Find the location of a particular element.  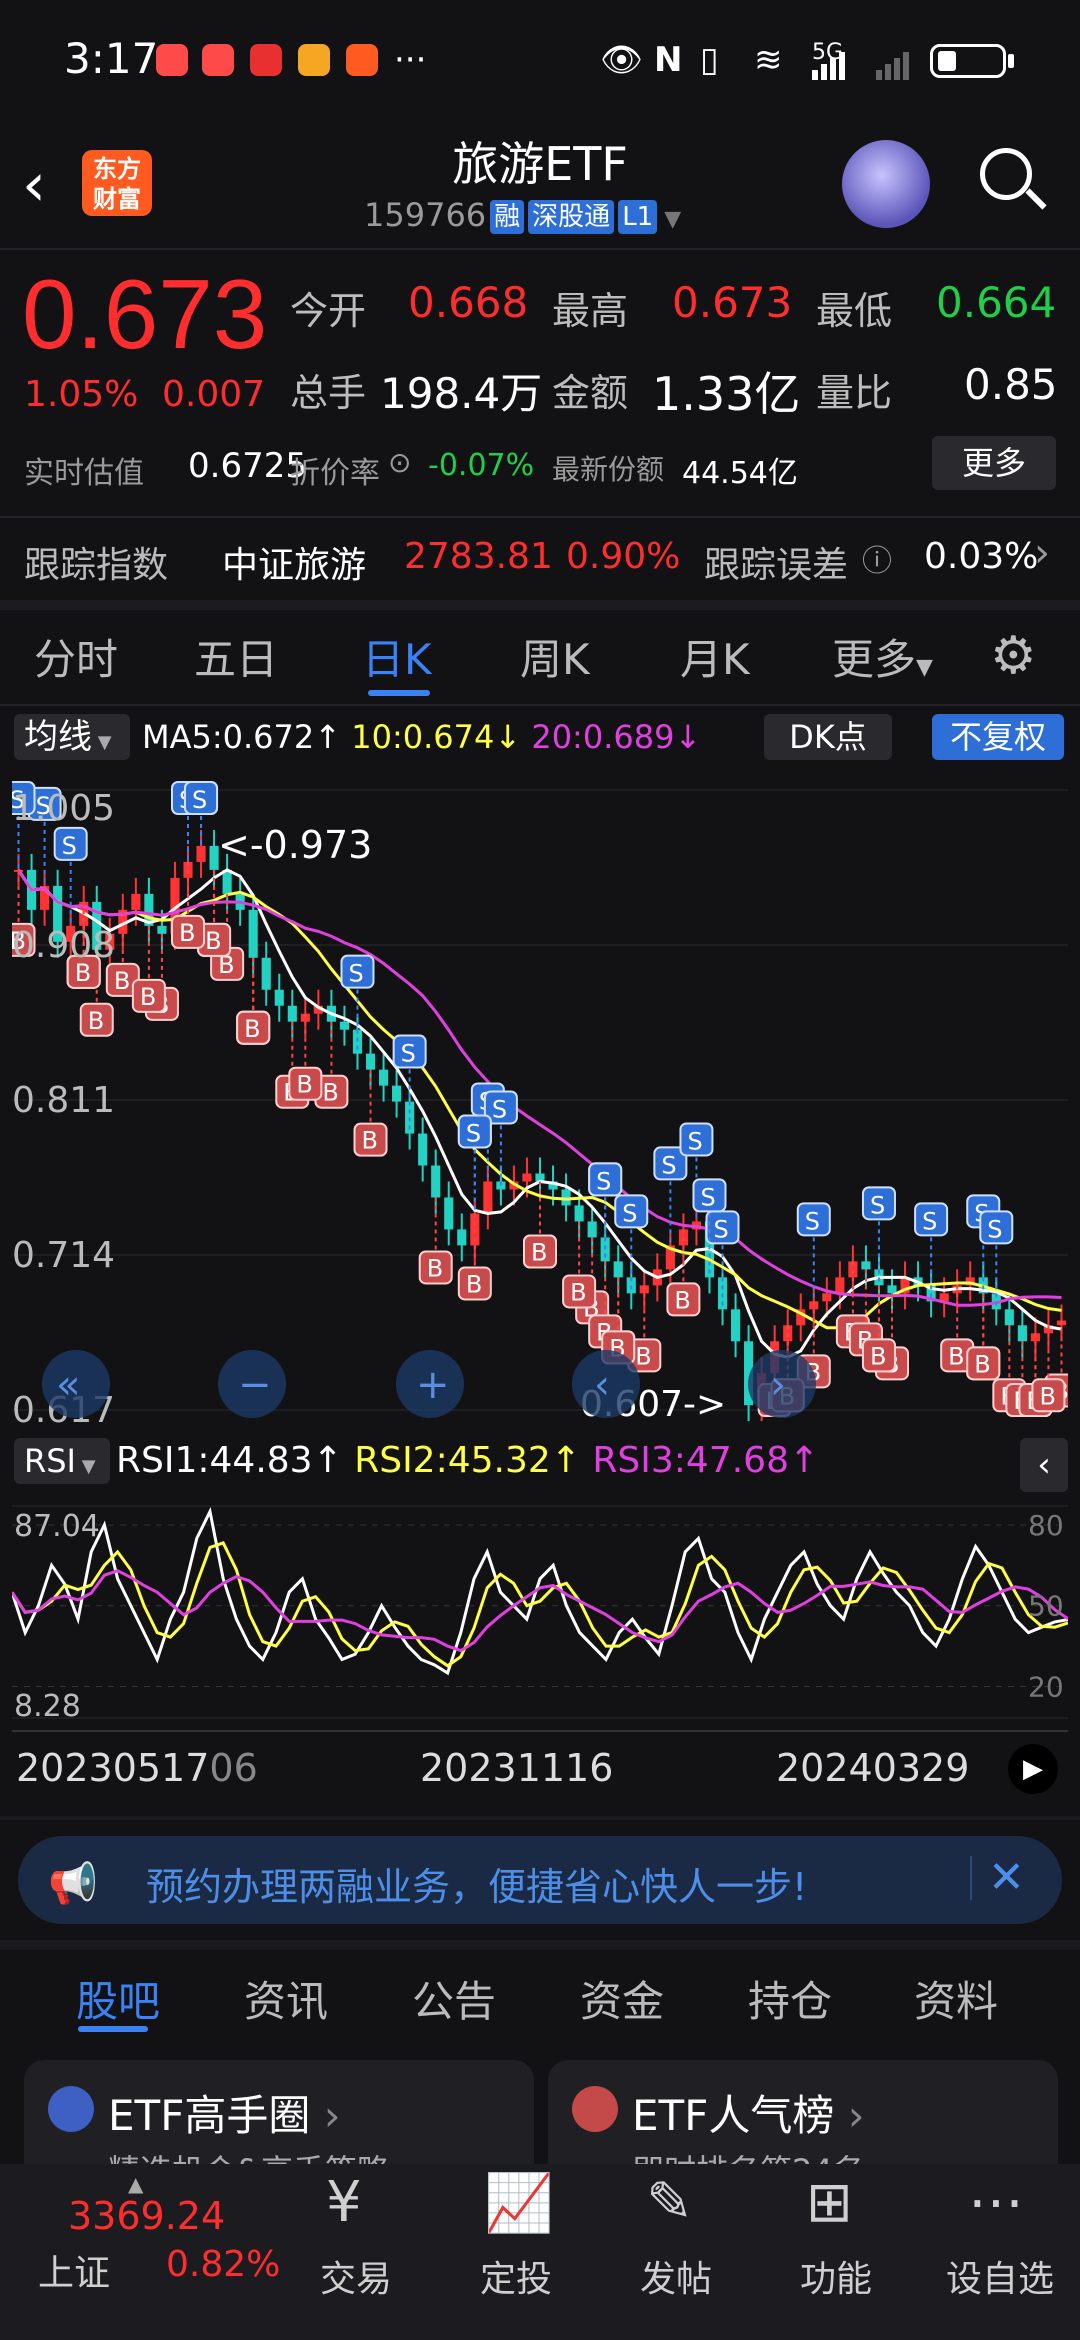

date-label: 20231116 is located at coordinates (517, 1768).